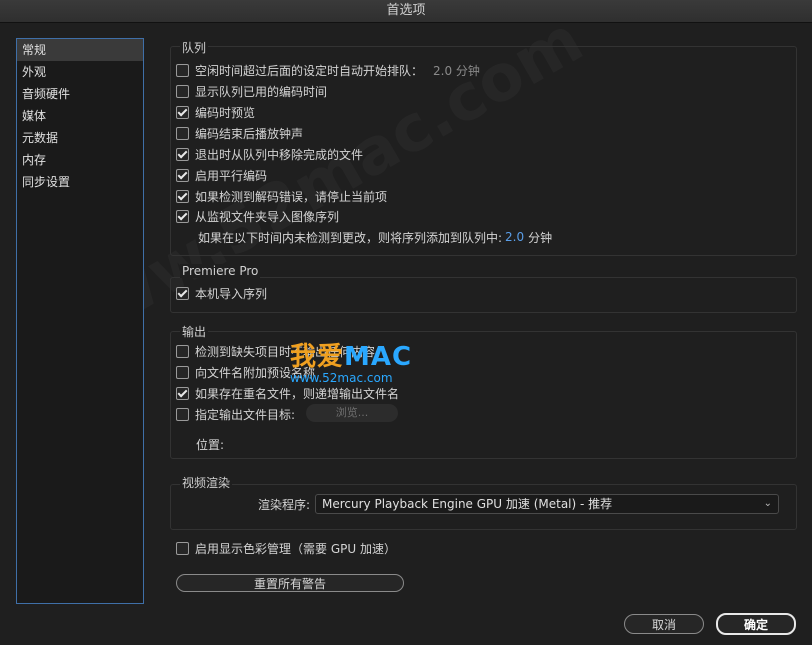 This screenshot has height=645, width=812. I want to click on sidebar-item-metadata: 元数据, so click(80, 138).